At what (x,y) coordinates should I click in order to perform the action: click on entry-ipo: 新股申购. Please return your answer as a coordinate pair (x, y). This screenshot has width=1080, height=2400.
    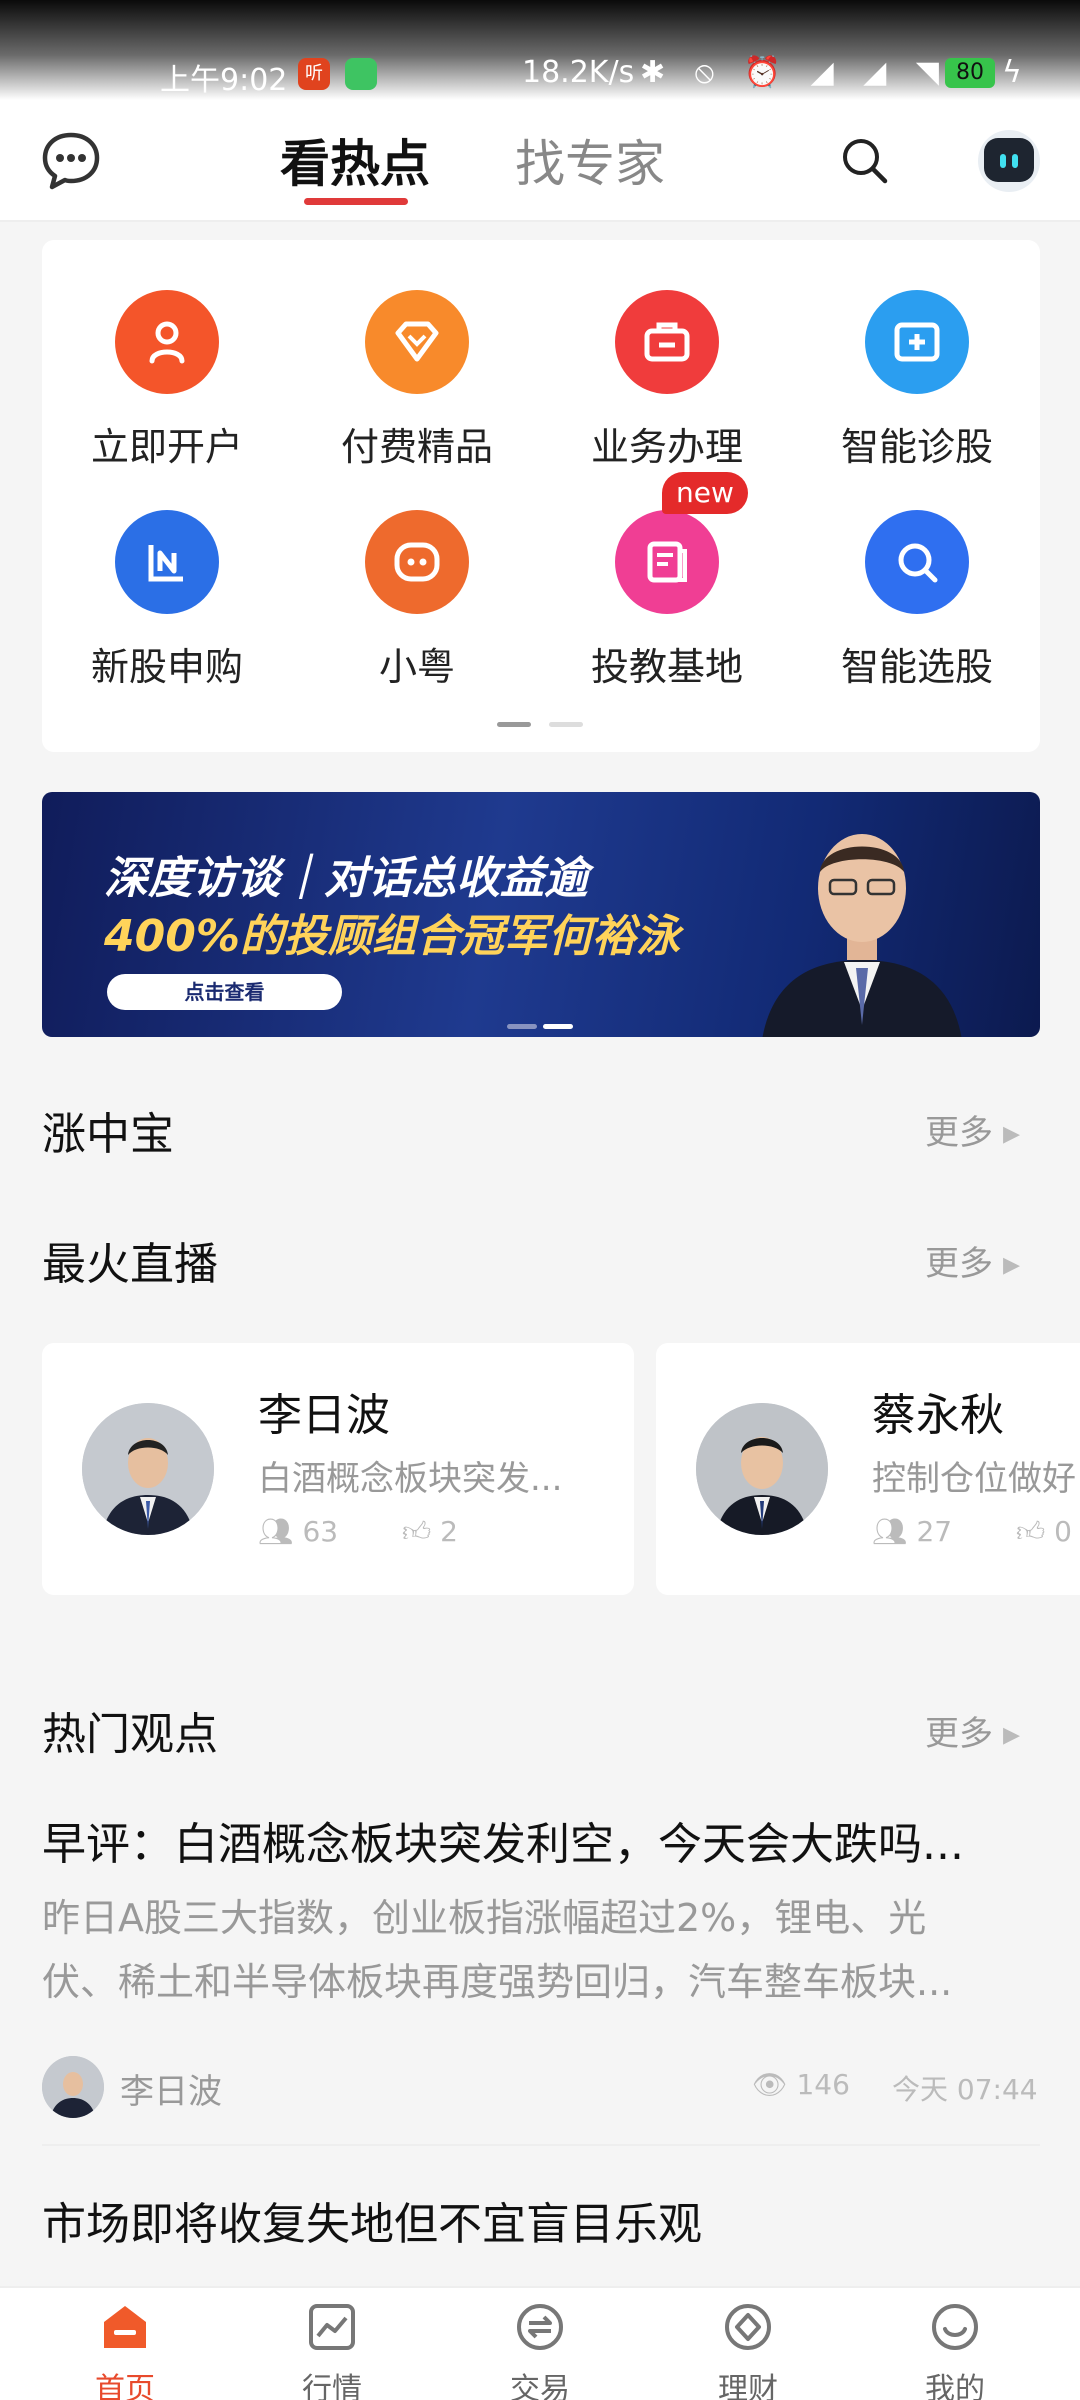
    Looking at the image, I should click on (167, 600).